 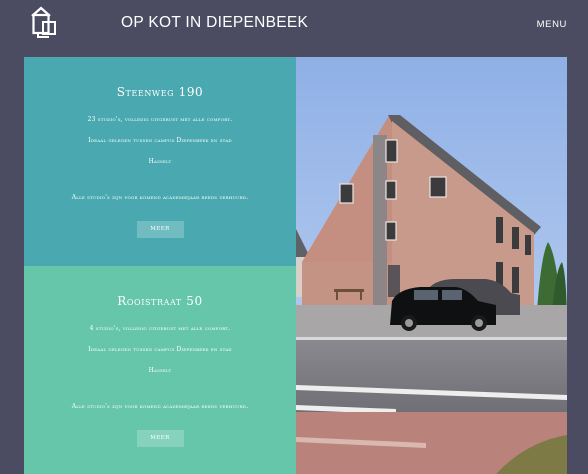 I want to click on house-logo-icon, so click(x=44, y=21).